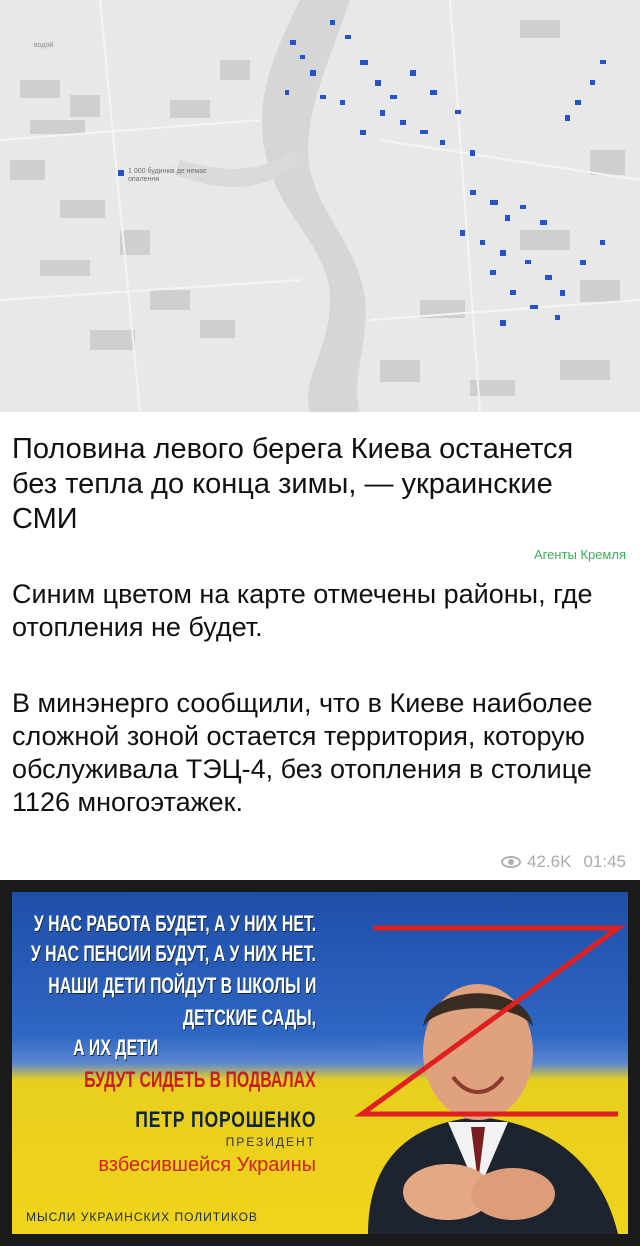 The height and width of the screenshot is (1246, 640). Describe the element at coordinates (490, 1021) in the screenshot. I see `z-mark-overlay` at that location.